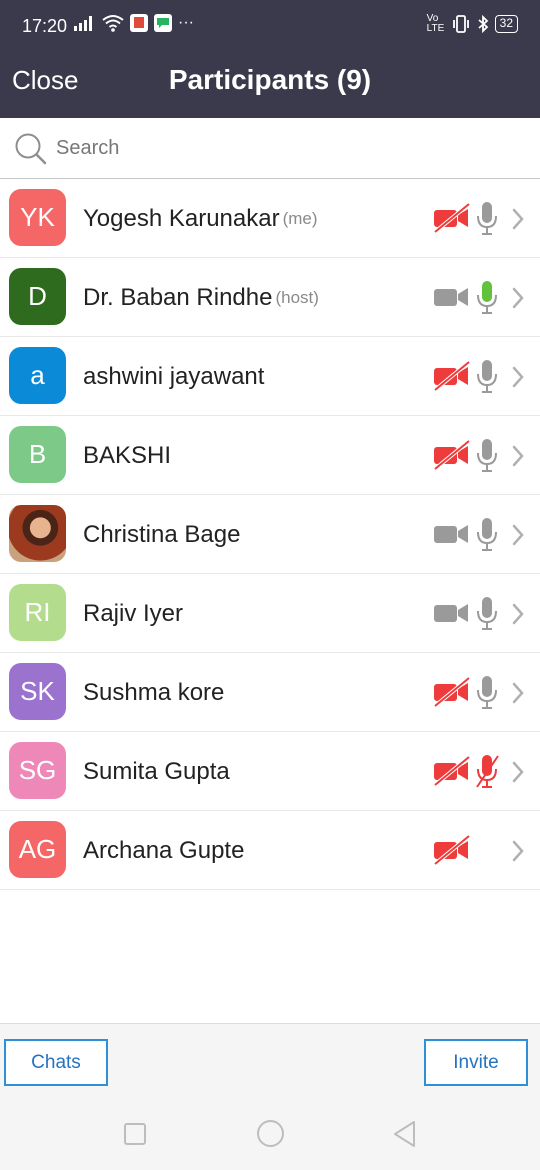 The width and height of the screenshot is (540, 1170). What do you see at coordinates (56, 1062) in the screenshot?
I see `chats-button: Chats` at bounding box center [56, 1062].